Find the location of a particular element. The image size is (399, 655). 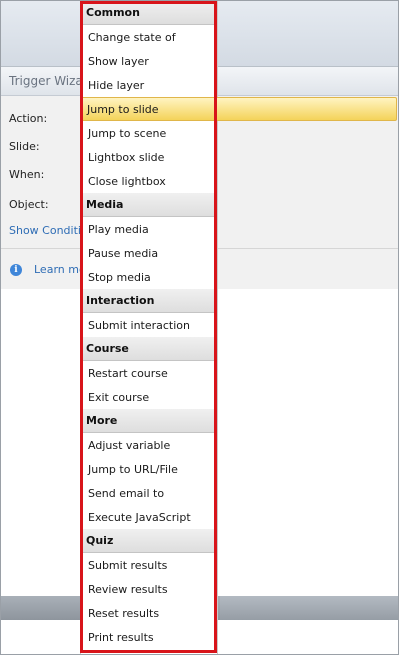

section-common: Common is located at coordinates (149, 13).